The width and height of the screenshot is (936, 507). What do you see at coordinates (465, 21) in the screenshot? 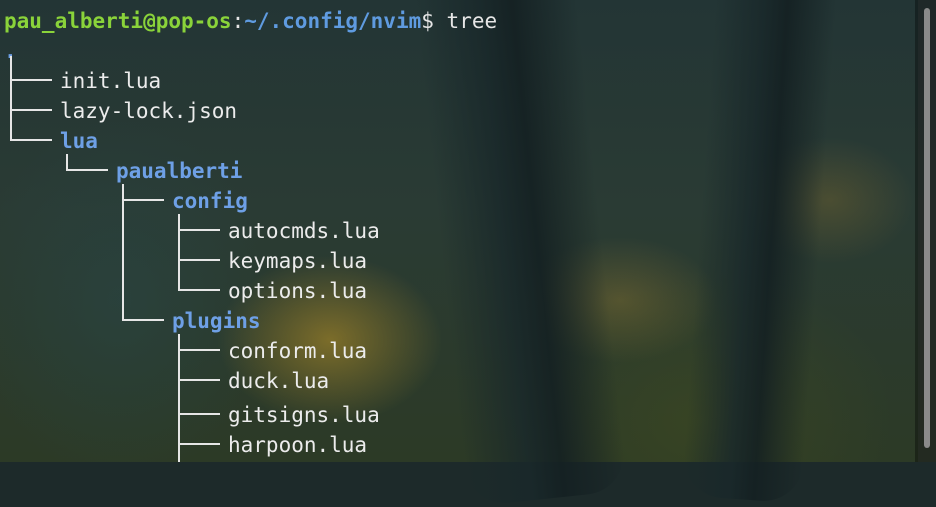
I see `command-text: tree` at bounding box center [465, 21].